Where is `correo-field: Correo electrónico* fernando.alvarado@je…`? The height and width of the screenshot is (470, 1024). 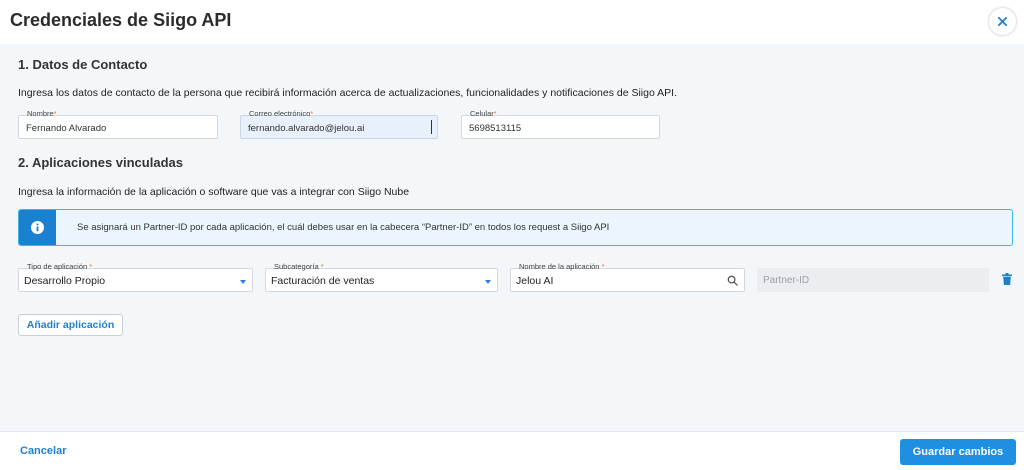
correo-field: Correo electrónico* fernando.alvarado@je… is located at coordinates (339, 124).